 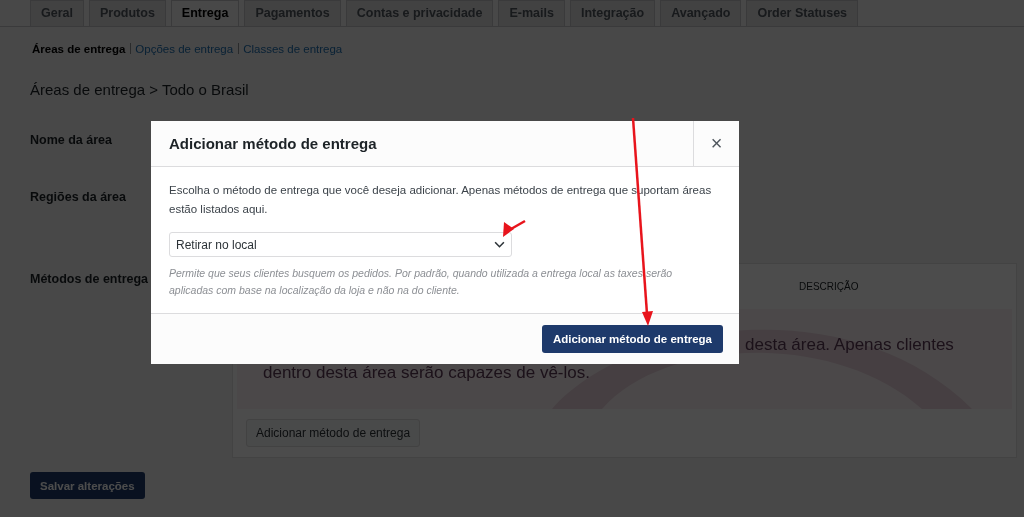 What do you see at coordinates (499, 244) in the screenshot?
I see `chevron-down-icon` at bounding box center [499, 244].